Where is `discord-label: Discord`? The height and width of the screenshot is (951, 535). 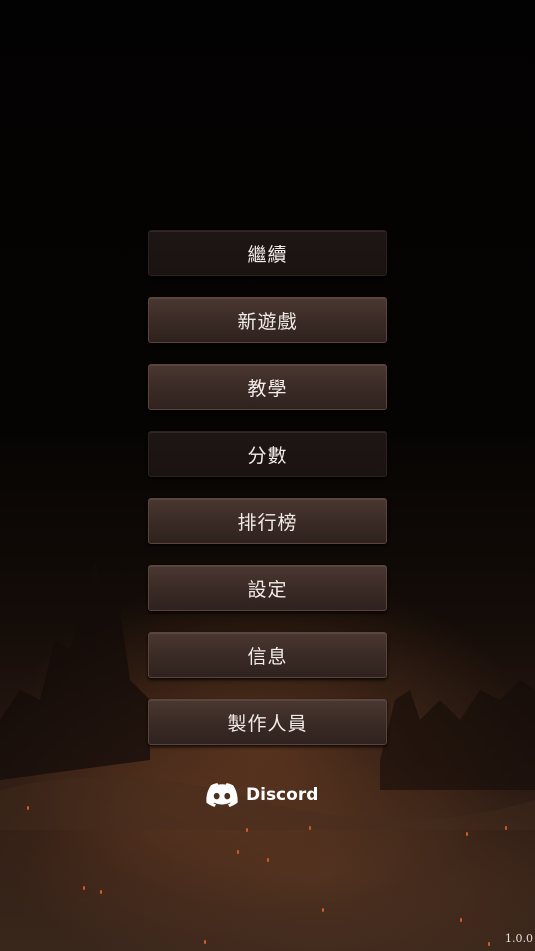 discord-label: Discord is located at coordinates (282, 795).